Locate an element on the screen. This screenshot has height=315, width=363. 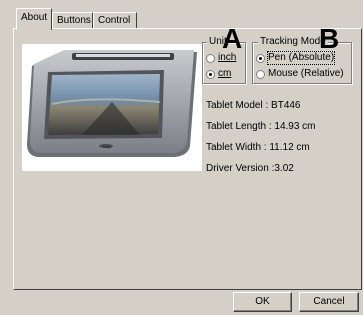
tab-buttons: Buttons is located at coordinates (72, 20).